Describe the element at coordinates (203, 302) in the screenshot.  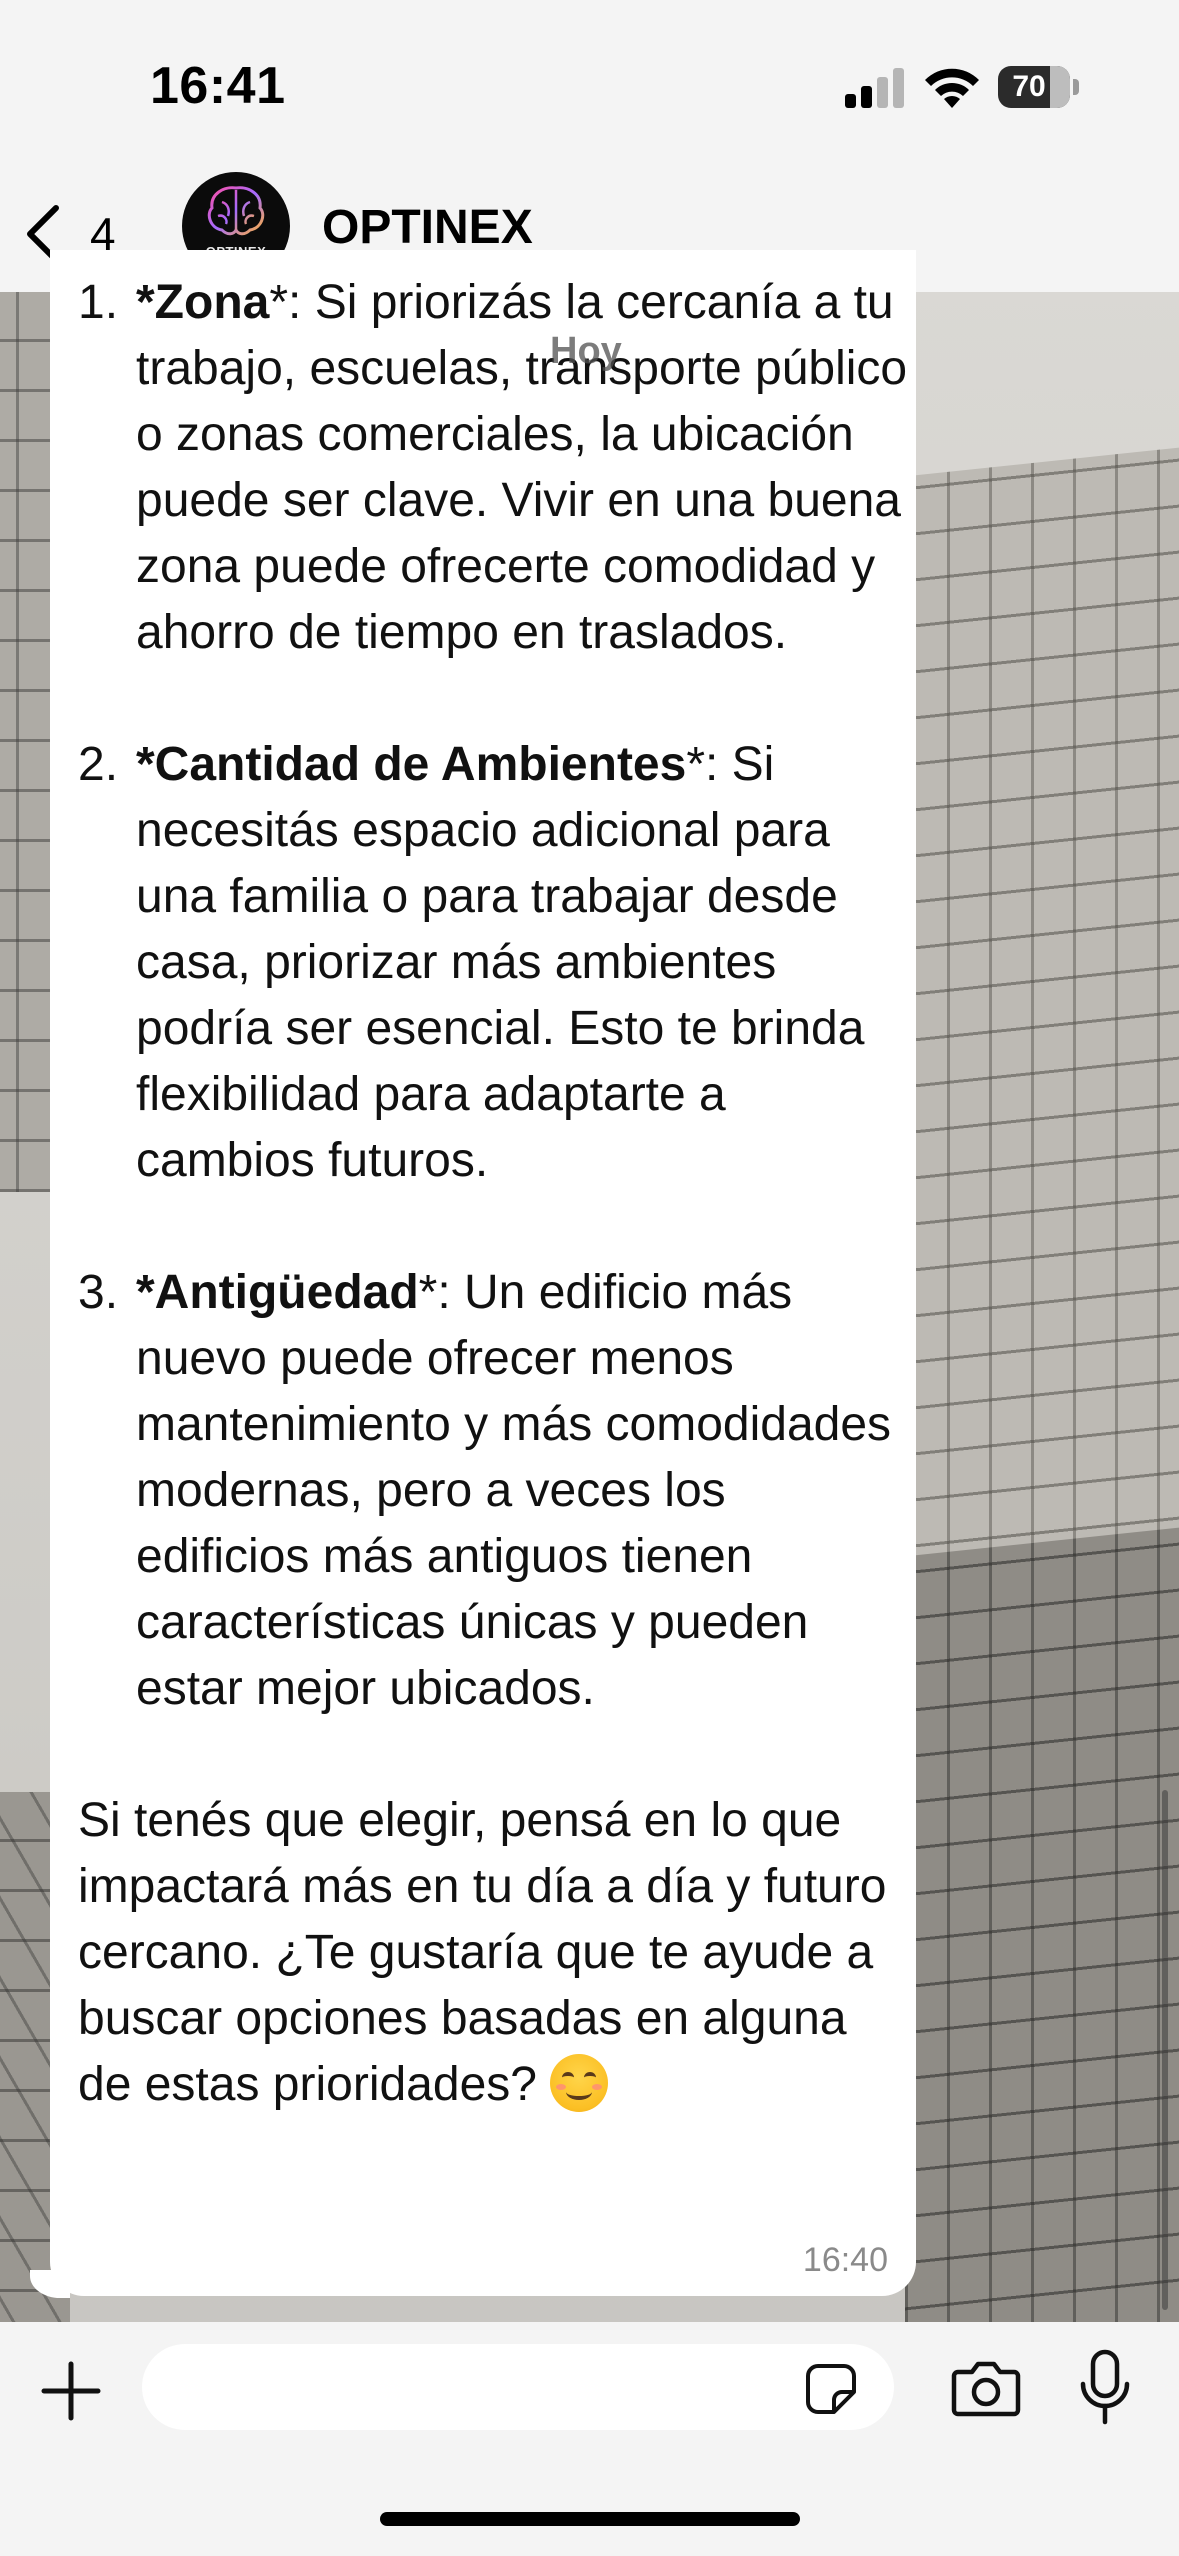
I see `item-title: *Zona` at that location.